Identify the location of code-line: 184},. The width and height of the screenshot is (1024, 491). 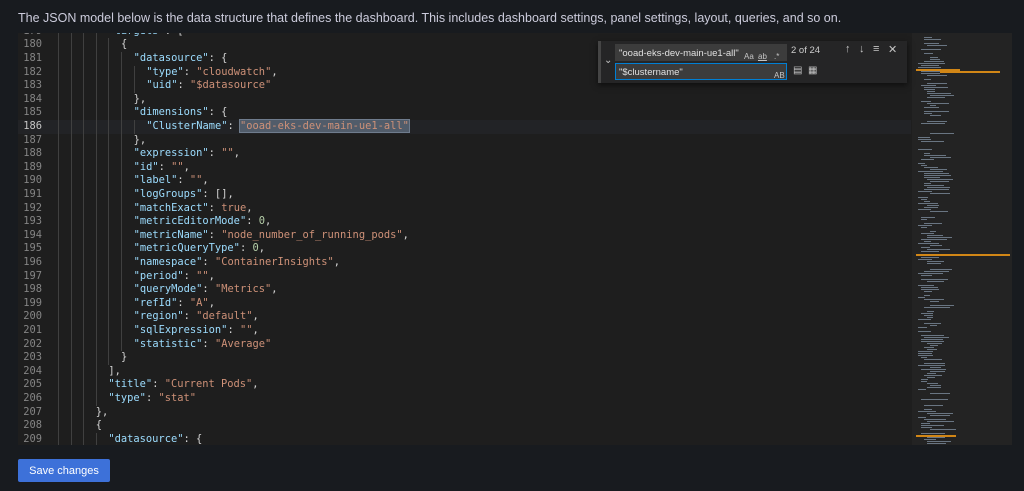
(464, 99).